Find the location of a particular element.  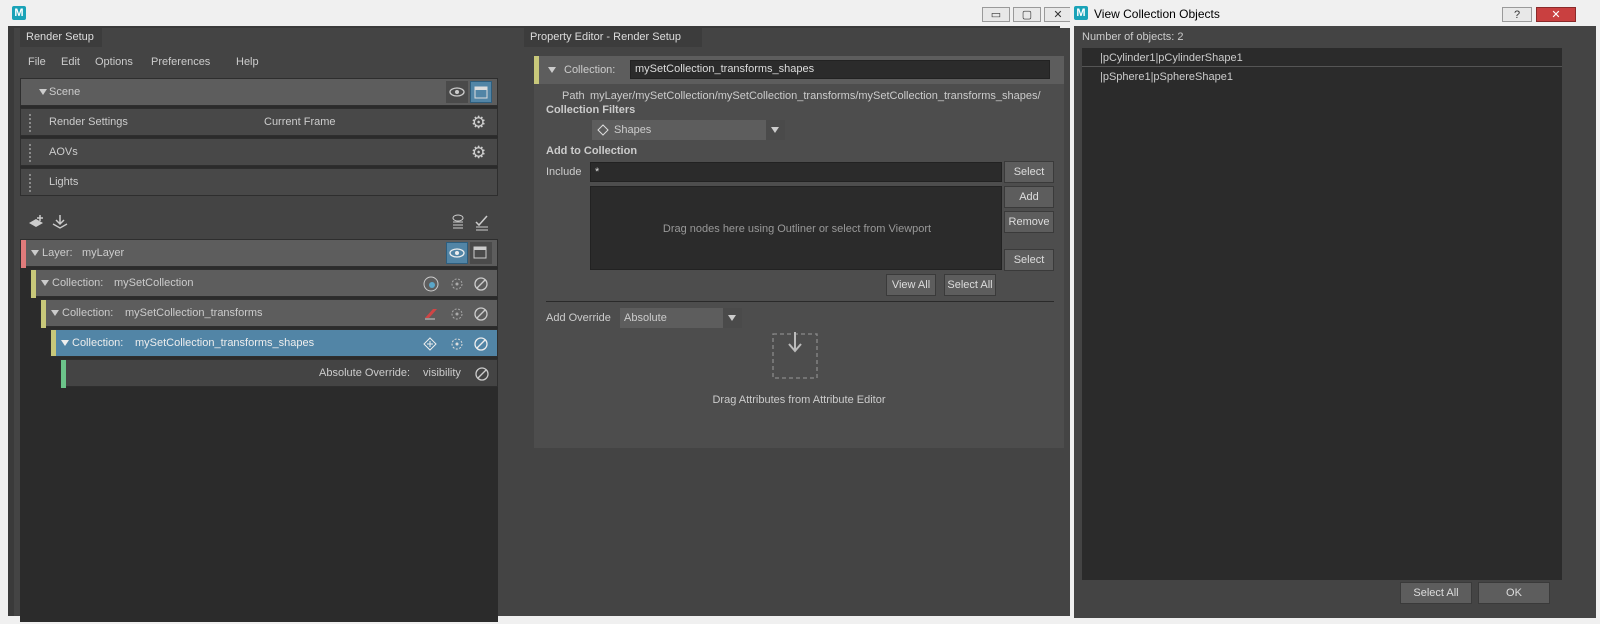

collection-name-field: mySetCollection_transforms_shapes is located at coordinates (840, 69).